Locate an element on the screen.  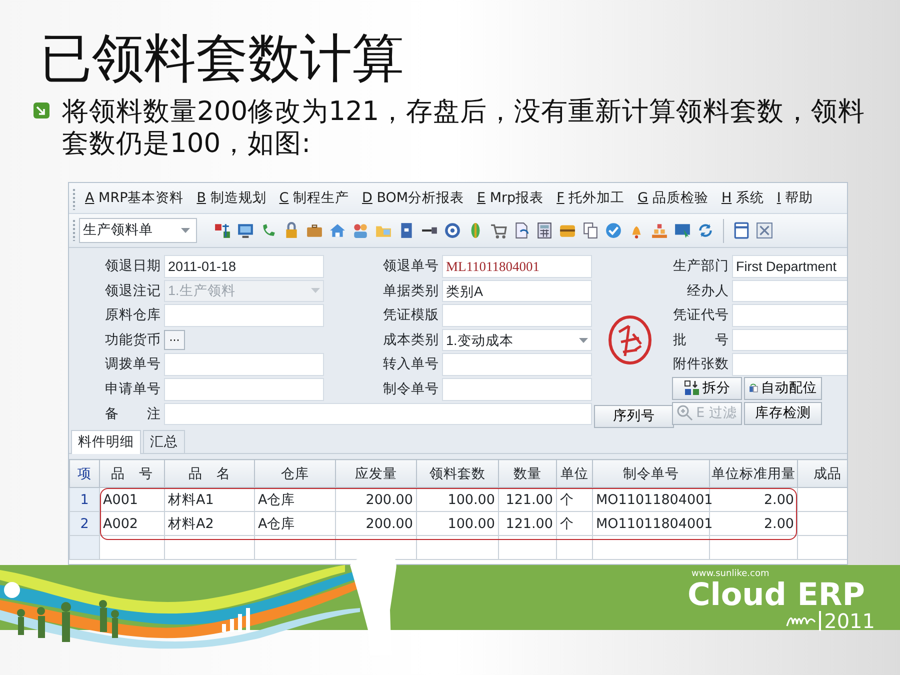
action-button: 库存检测 is located at coordinates (783, 413).